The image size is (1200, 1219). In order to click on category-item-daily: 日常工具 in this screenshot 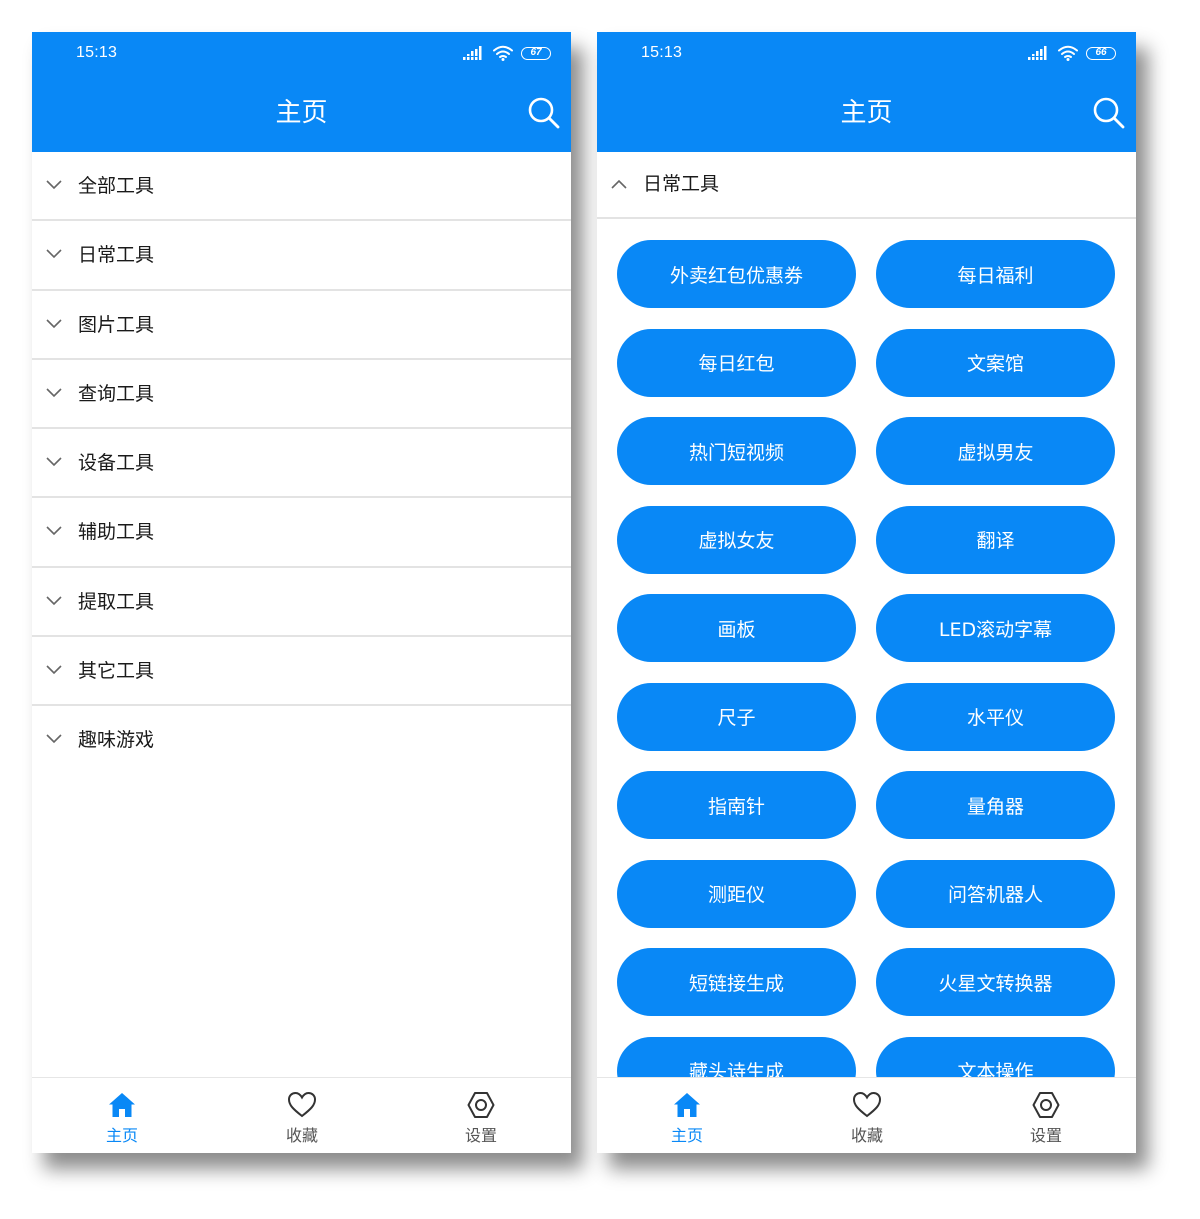, I will do `click(301, 256)`.